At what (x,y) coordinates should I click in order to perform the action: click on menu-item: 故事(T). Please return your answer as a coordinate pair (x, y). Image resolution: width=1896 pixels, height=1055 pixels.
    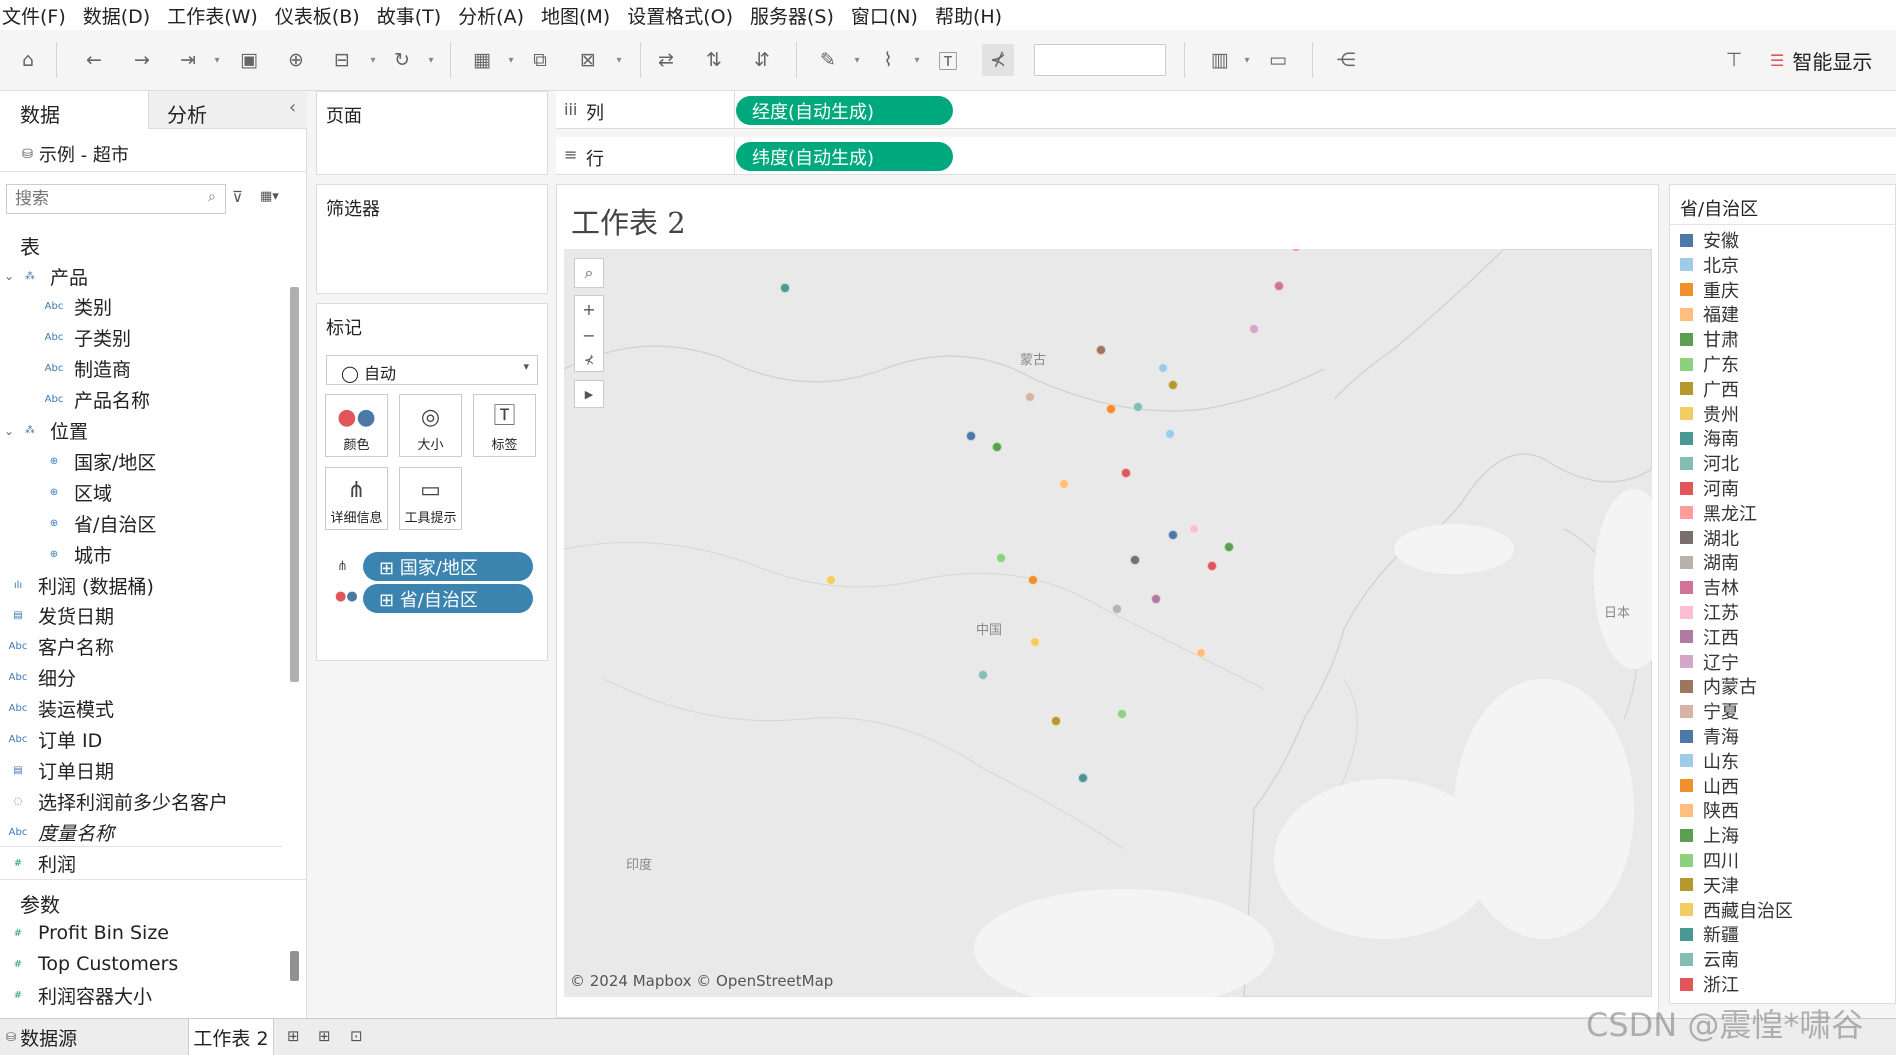
    Looking at the image, I should click on (409, 15).